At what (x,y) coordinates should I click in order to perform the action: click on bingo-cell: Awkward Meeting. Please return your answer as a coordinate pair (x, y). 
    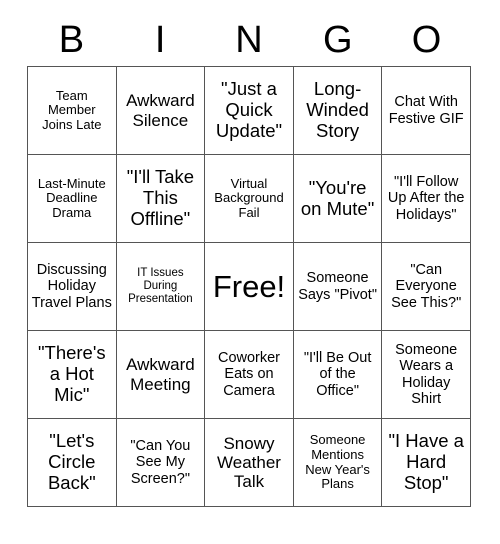
    Looking at the image, I should click on (161, 375).